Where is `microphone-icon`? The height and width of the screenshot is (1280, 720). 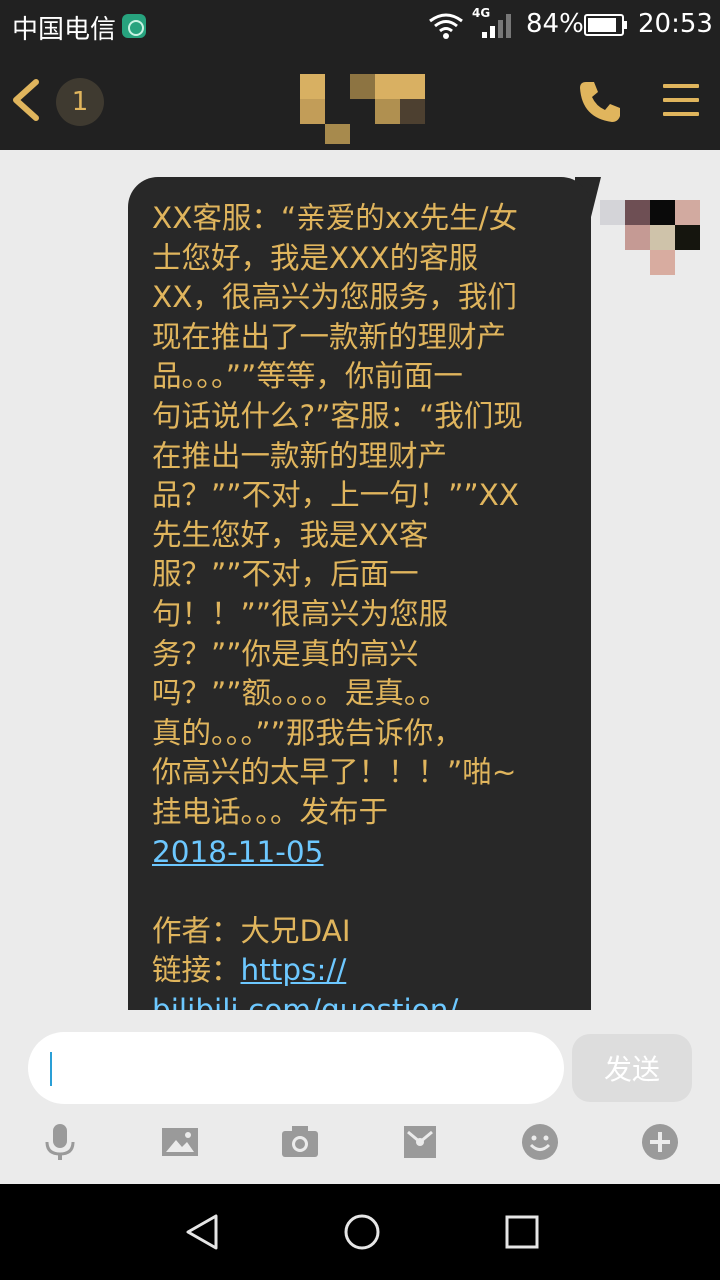 microphone-icon is located at coordinates (60, 1142).